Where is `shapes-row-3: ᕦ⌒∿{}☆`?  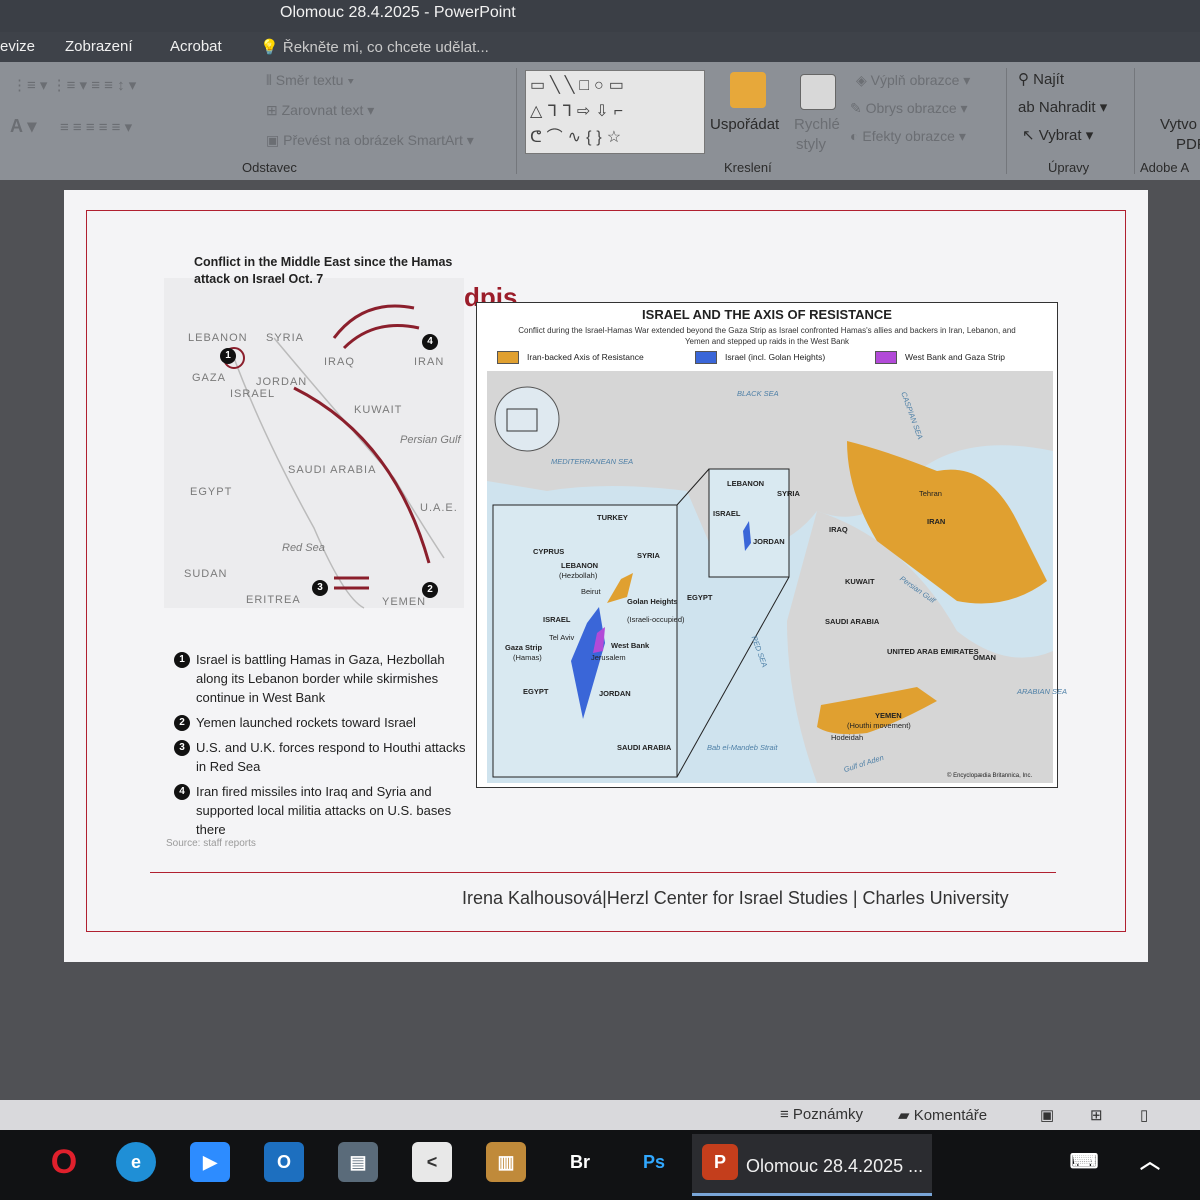 shapes-row-3: ᕦ⌒∿{}☆ is located at coordinates (578, 137).